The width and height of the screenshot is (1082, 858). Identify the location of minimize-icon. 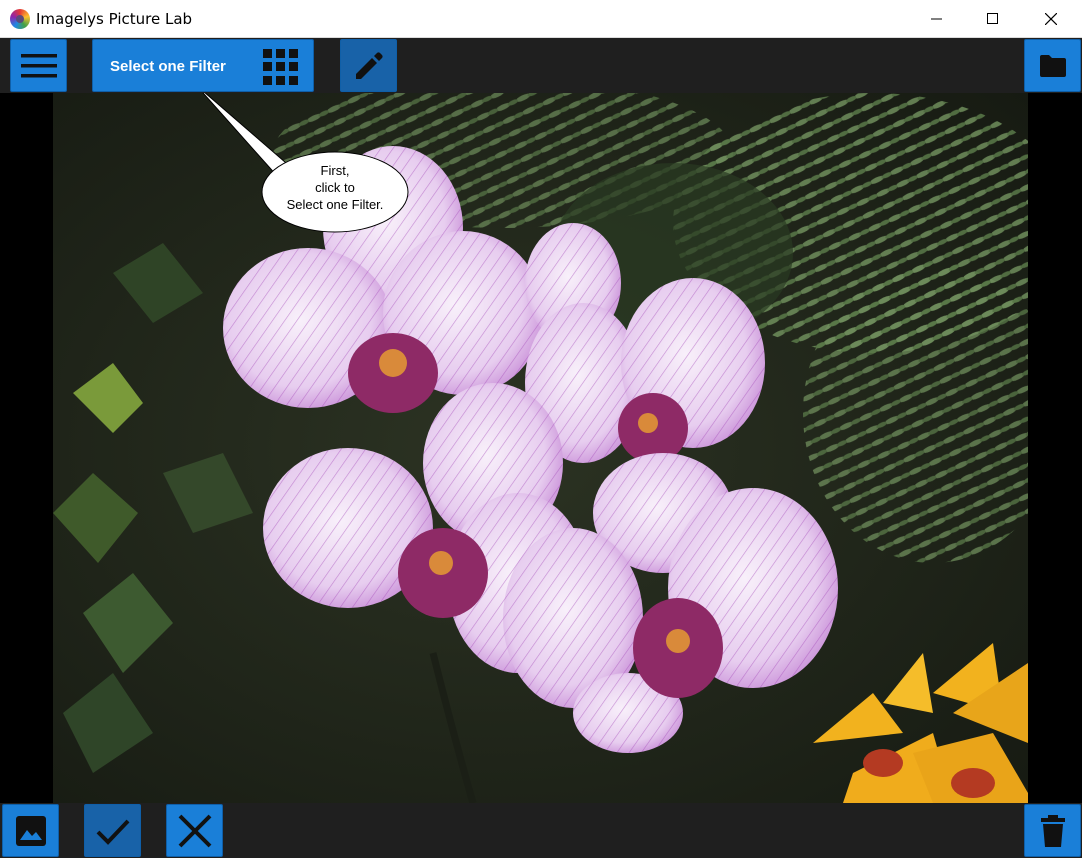
(936, 19).